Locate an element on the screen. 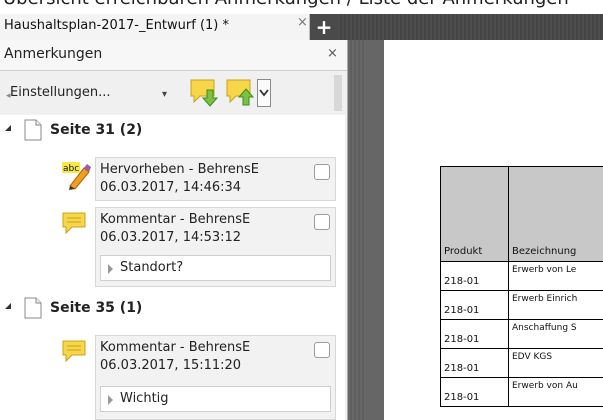  annotation-timestamp: 06.03.2017, 14:46:34 is located at coordinates (171, 187).